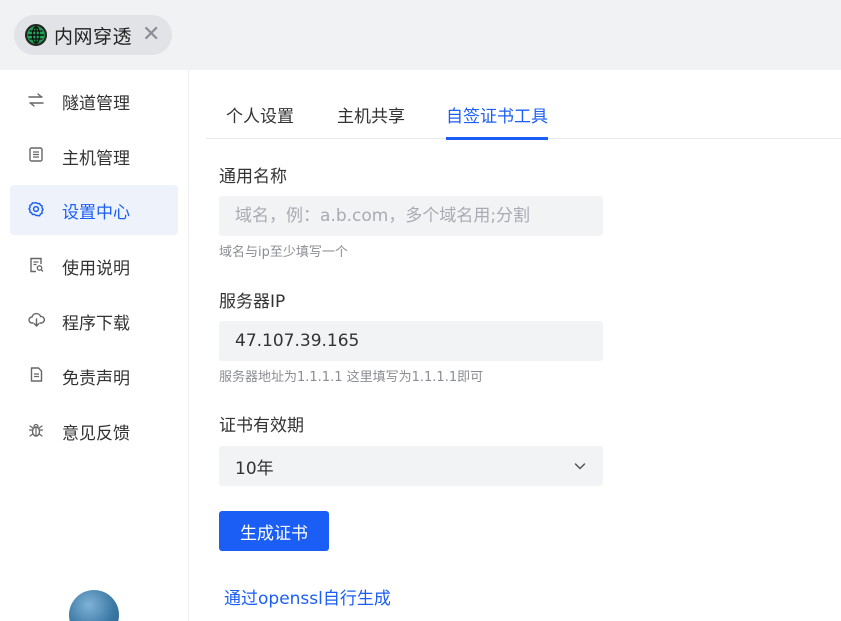 The height and width of the screenshot is (621, 841). Describe the element at coordinates (371, 120) in the screenshot. I see `tab-host-sharing: 主机共享` at that location.